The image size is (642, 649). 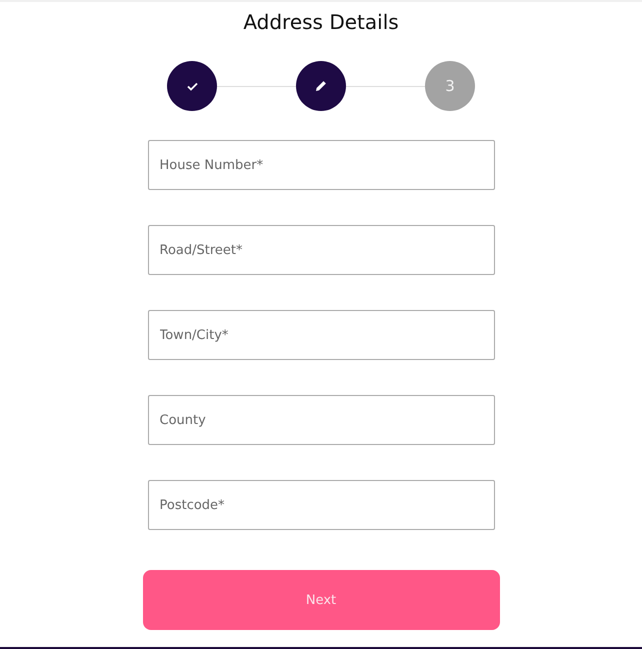 I want to click on step-number: 3, so click(x=450, y=86).